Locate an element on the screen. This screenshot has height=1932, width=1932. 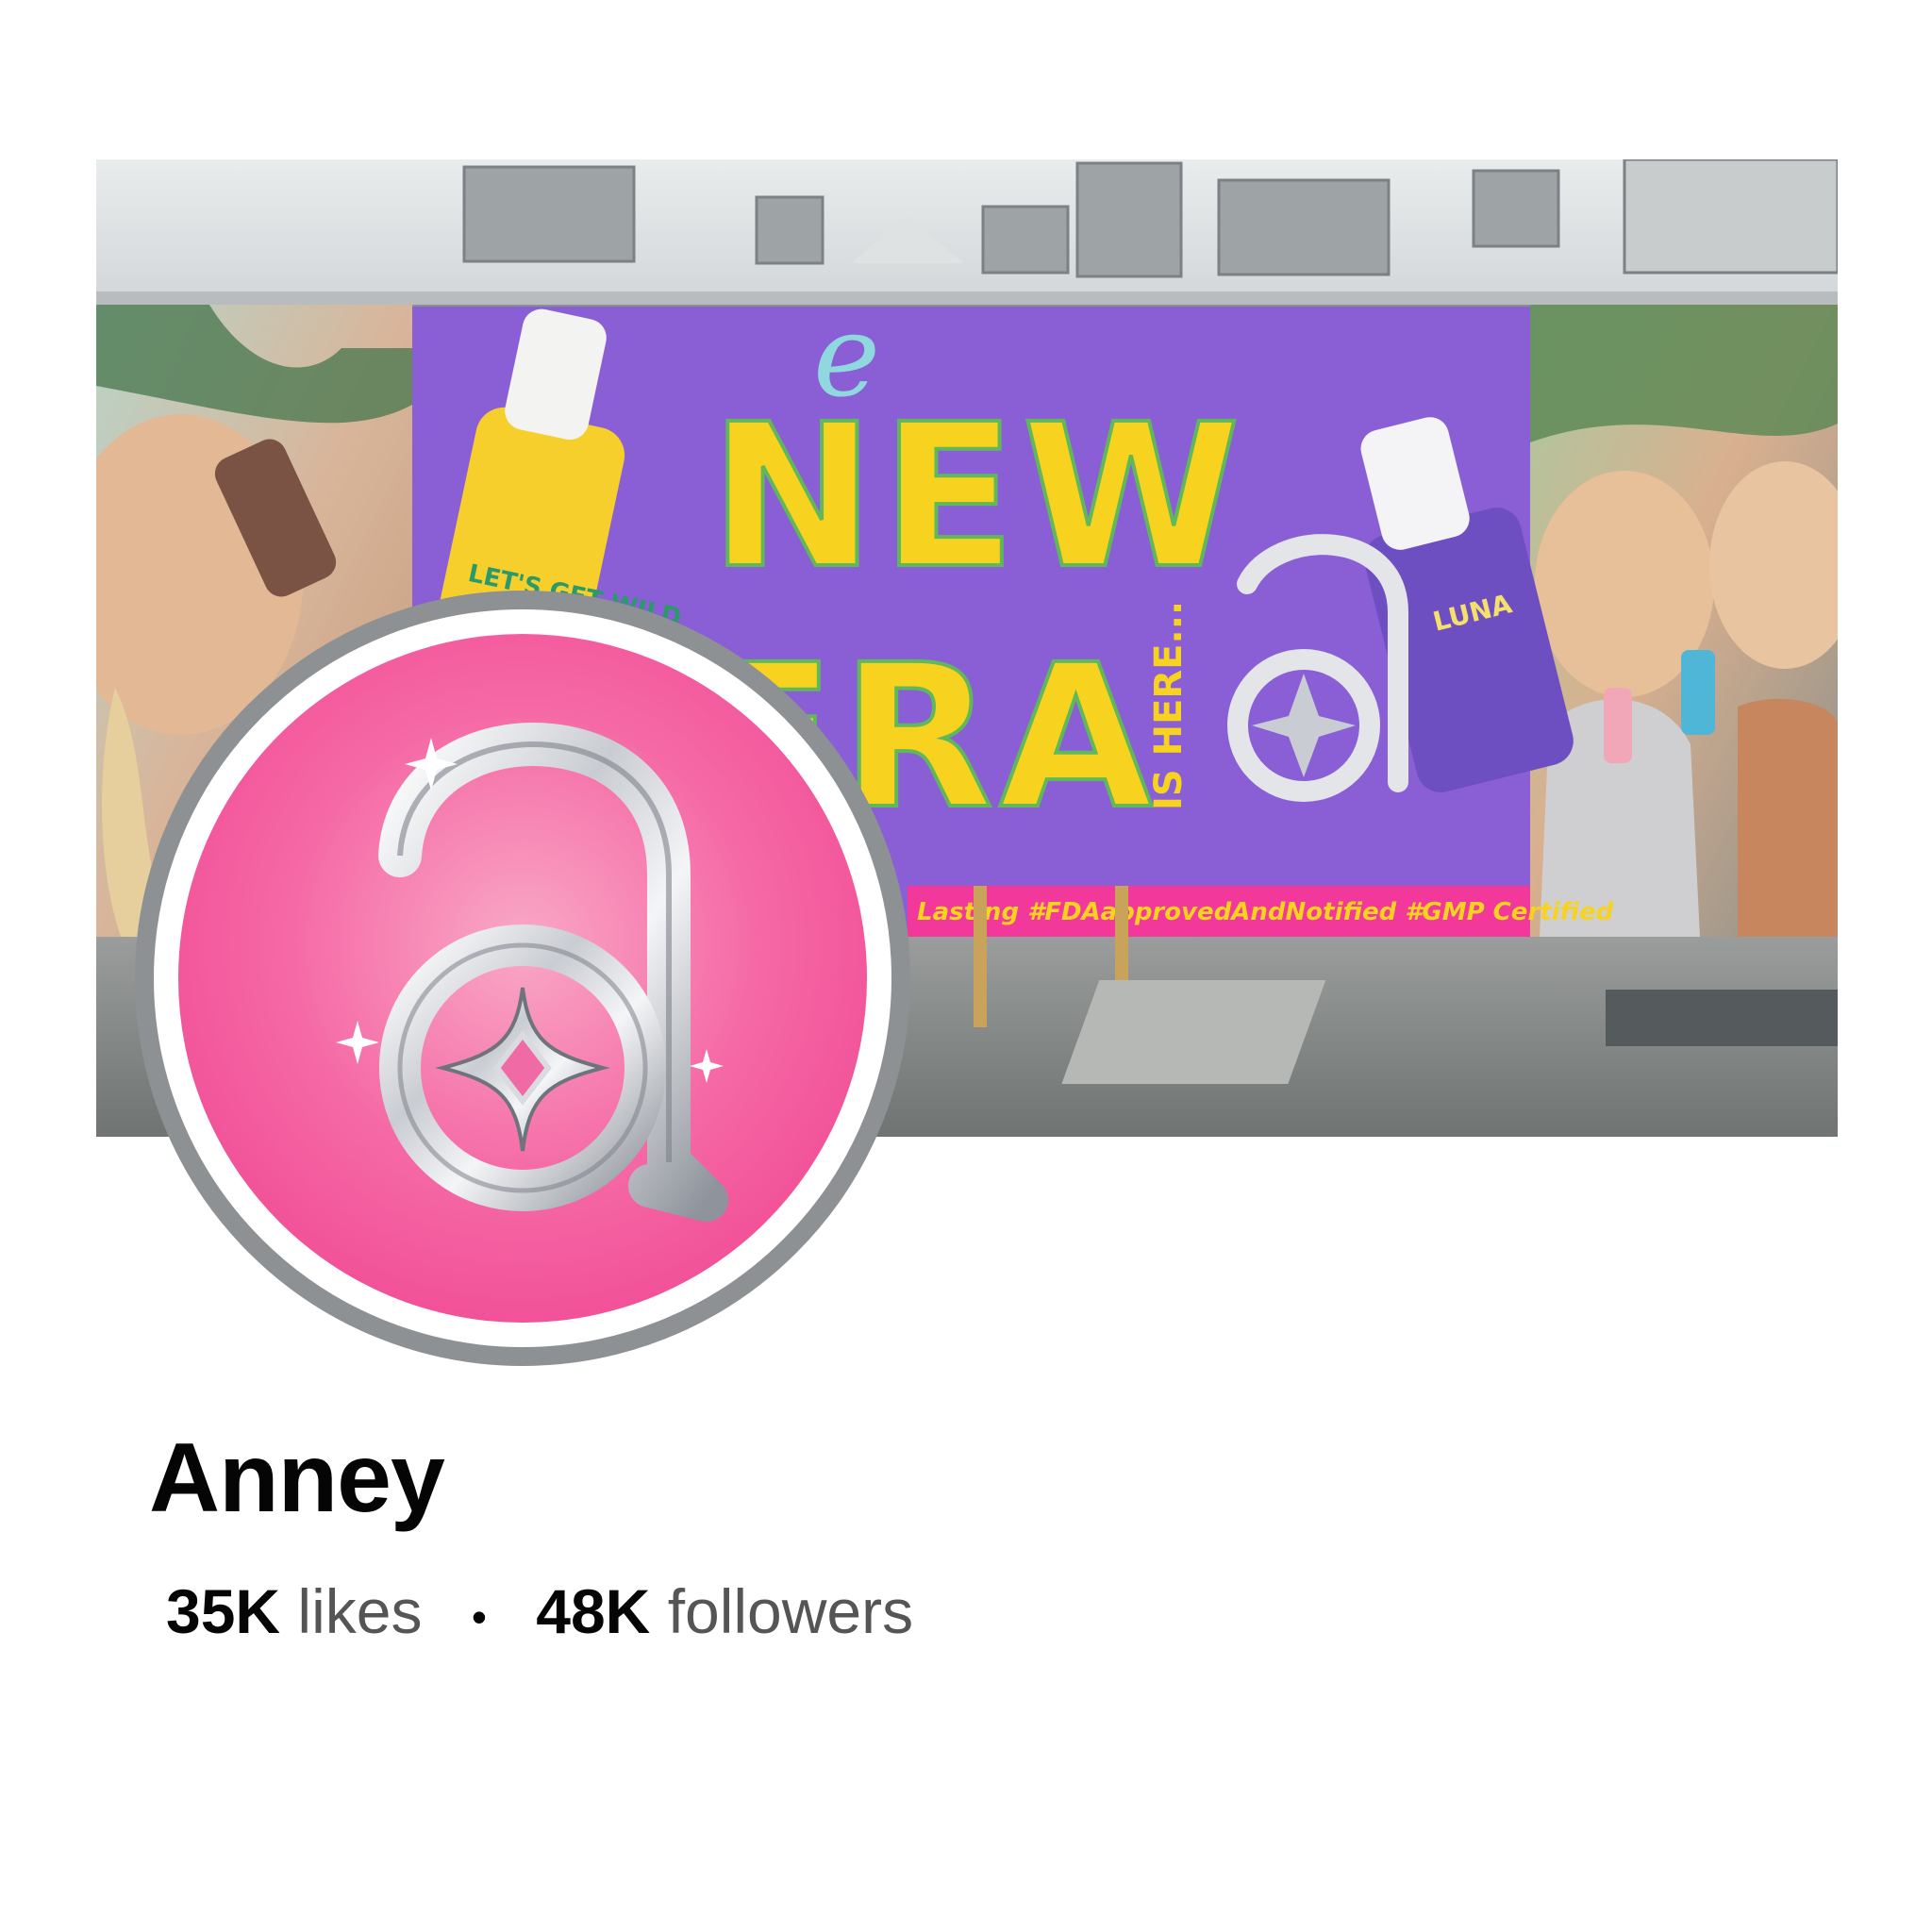
headline-new: NEW is located at coordinates (978, 496).